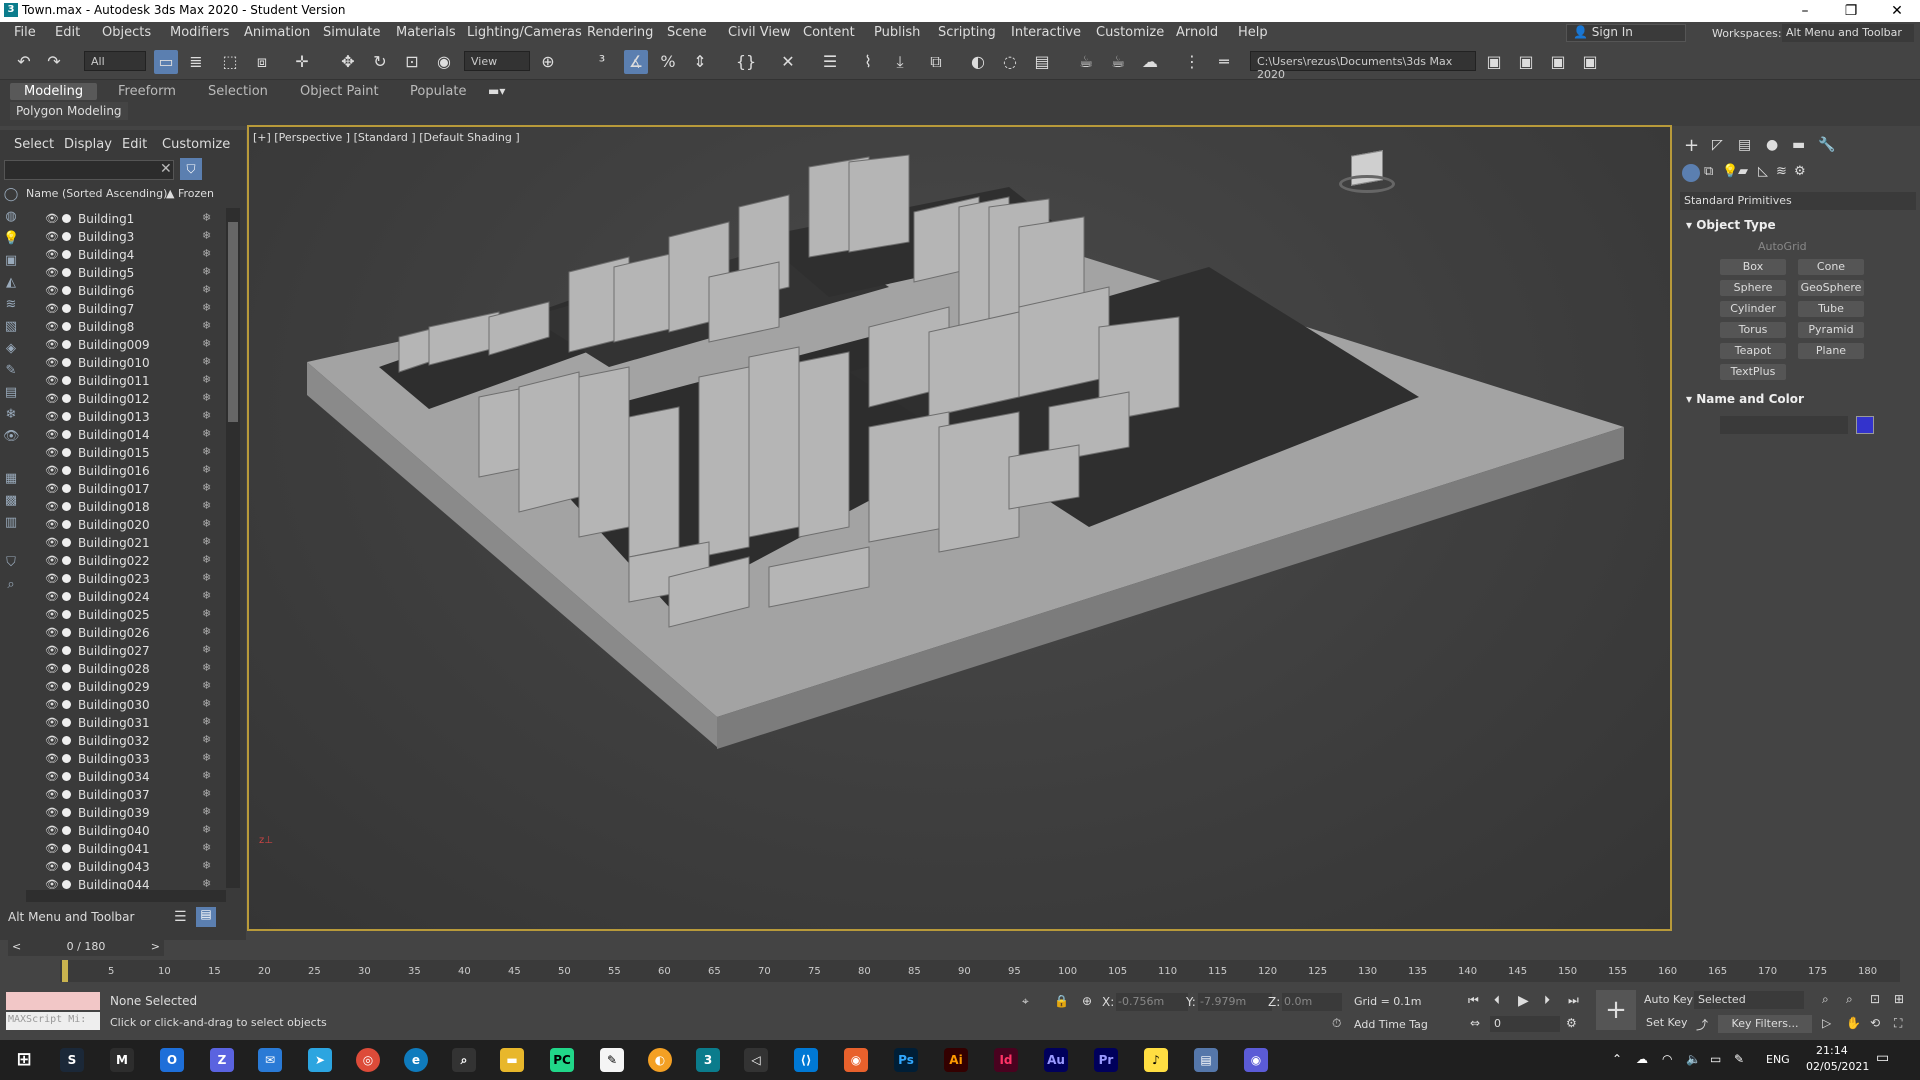 The width and height of the screenshot is (1920, 1080). I want to click on snap-3d-icon: ³, so click(602, 62).